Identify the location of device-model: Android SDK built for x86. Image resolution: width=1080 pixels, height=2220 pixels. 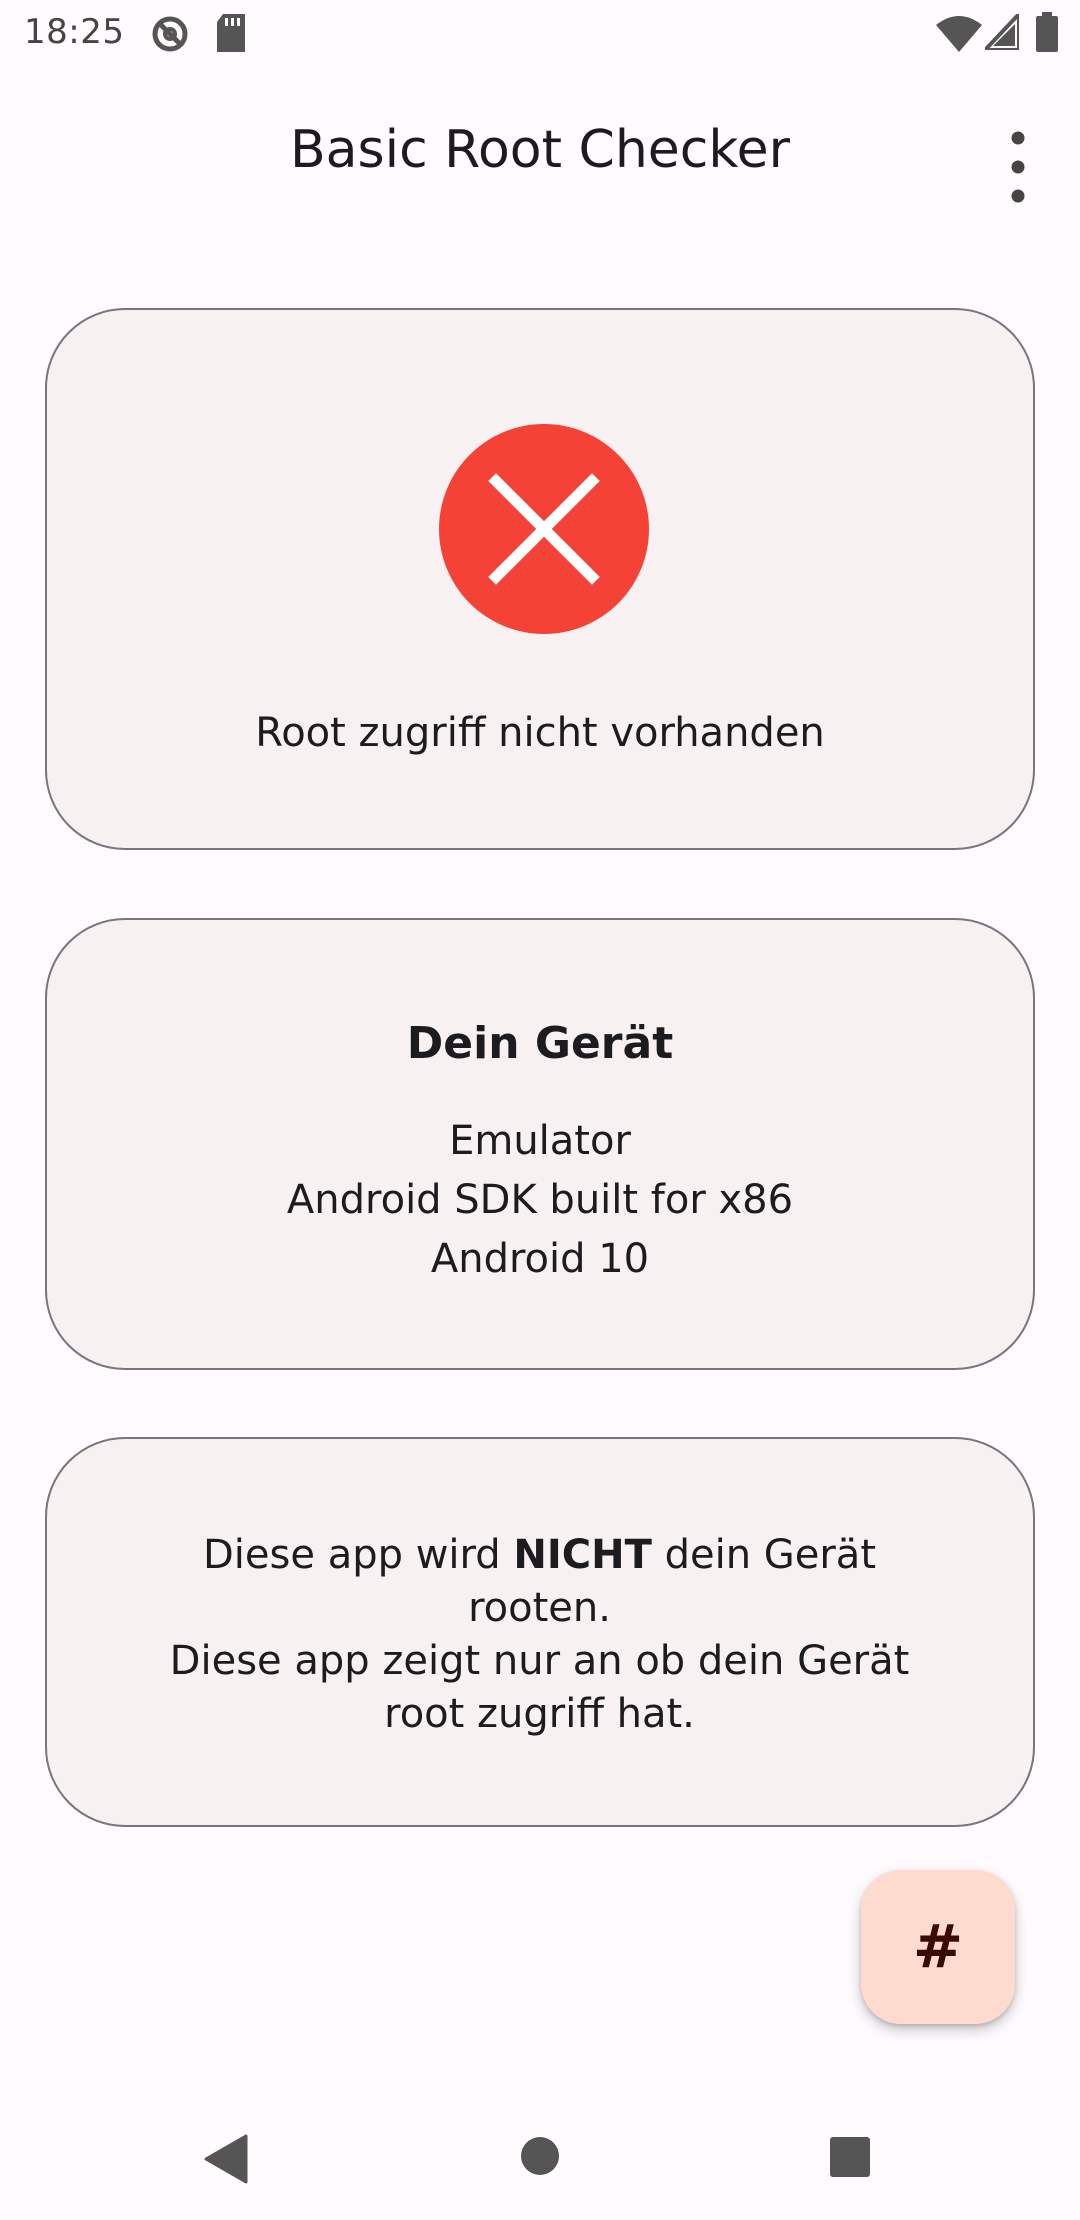
(540, 1200).